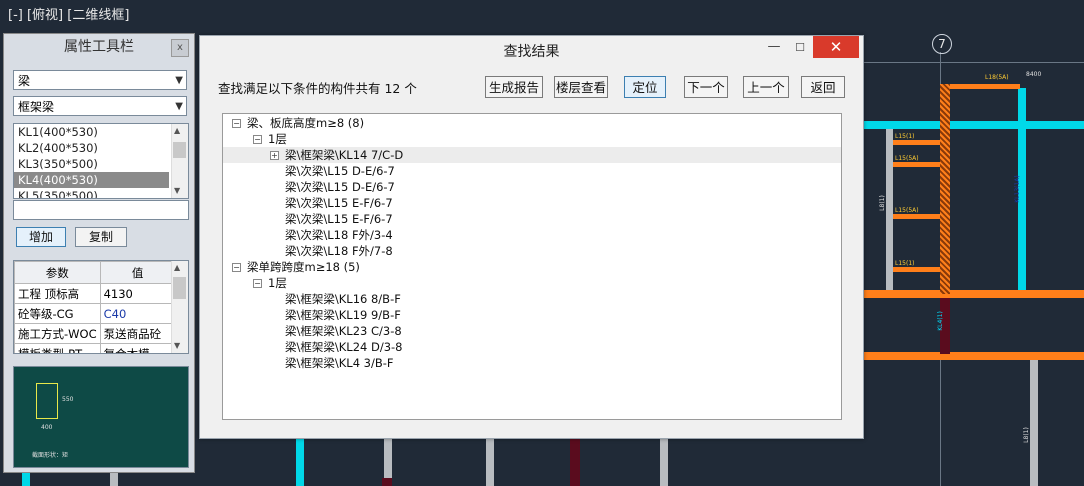  I want to click on table-row: 工程 顶标高 4130, so click(95, 293).